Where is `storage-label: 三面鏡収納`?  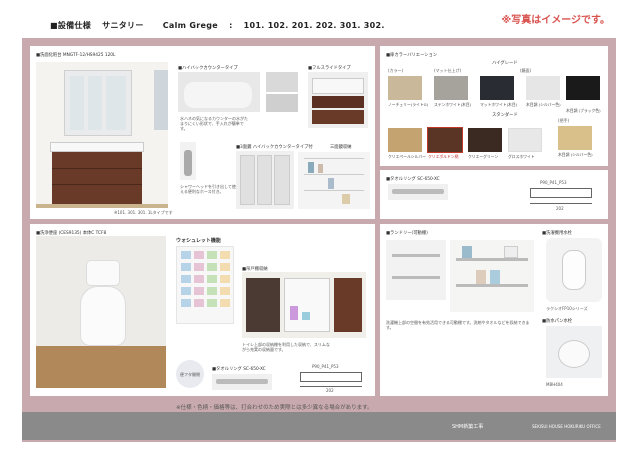
storage-label: 三面鏡収納 is located at coordinates (341, 147).